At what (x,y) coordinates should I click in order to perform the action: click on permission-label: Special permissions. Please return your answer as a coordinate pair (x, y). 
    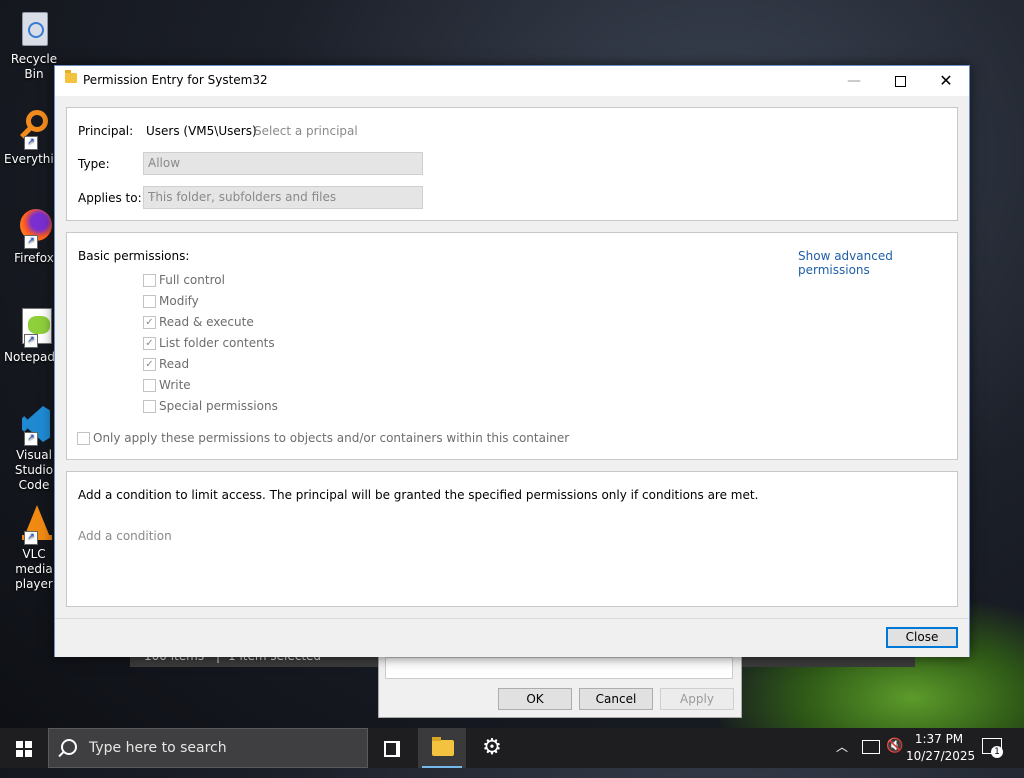
    Looking at the image, I should click on (218, 406).